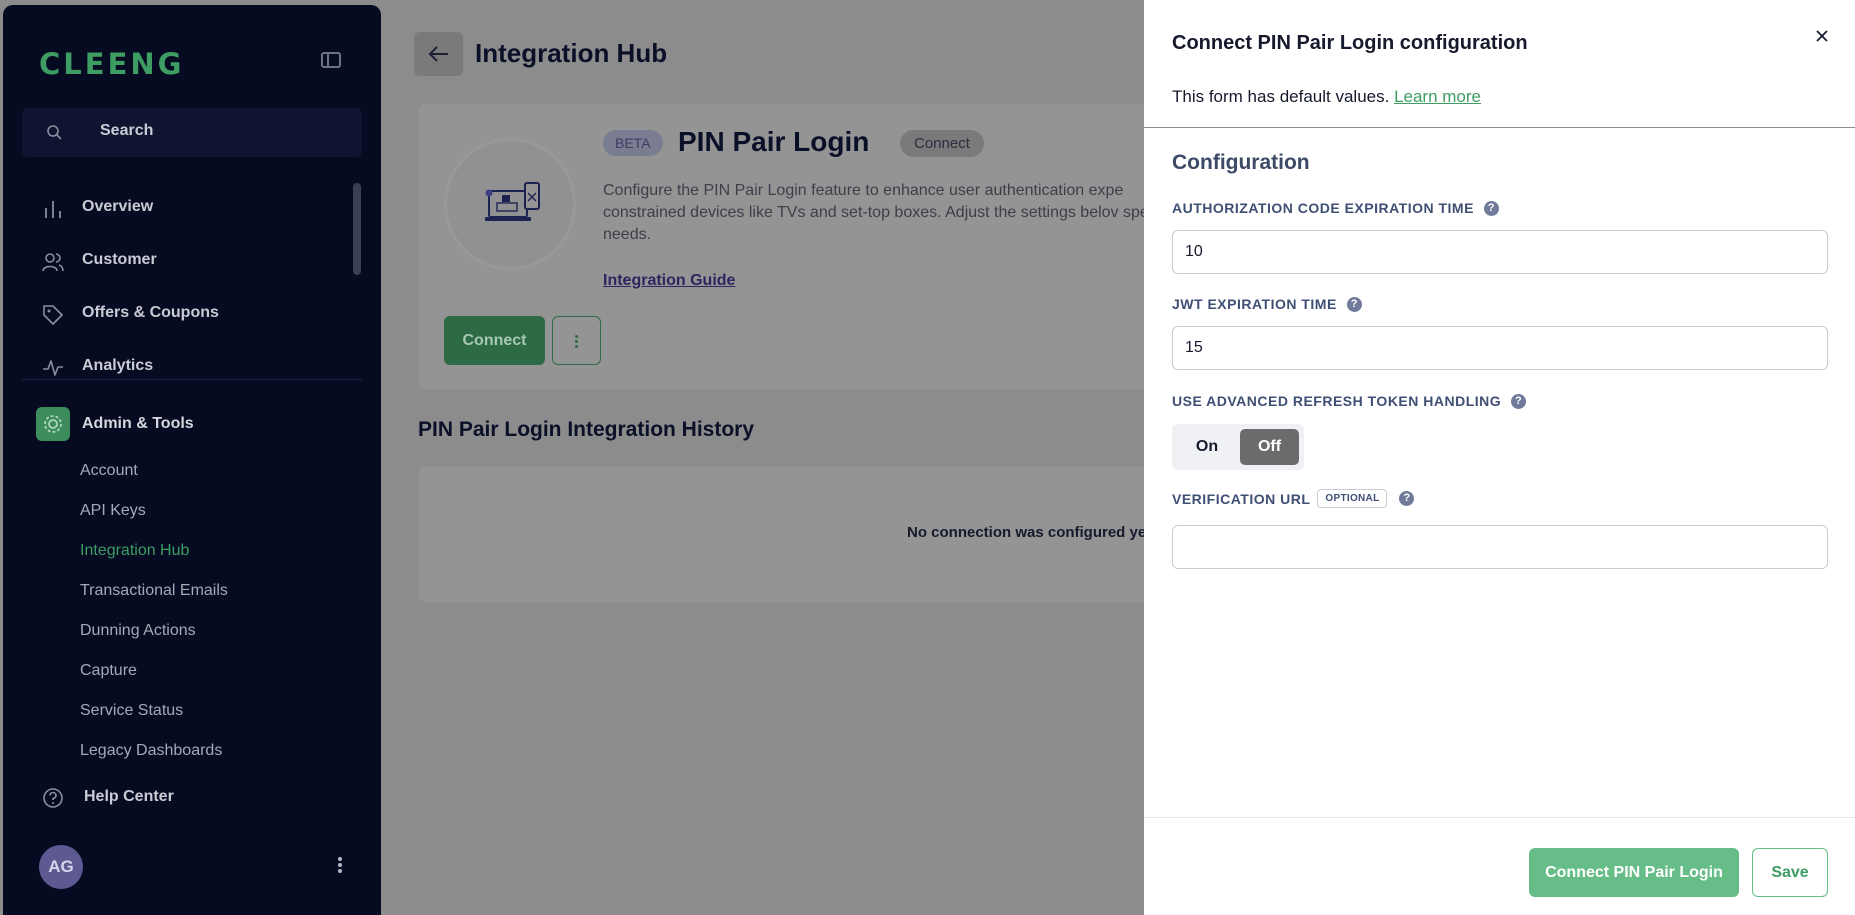 The width and height of the screenshot is (1855, 915). What do you see at coordinates (118, 365) in the screenshot?
I see `sidebar-item-label: Analytics` at bounding box center [118, 365].